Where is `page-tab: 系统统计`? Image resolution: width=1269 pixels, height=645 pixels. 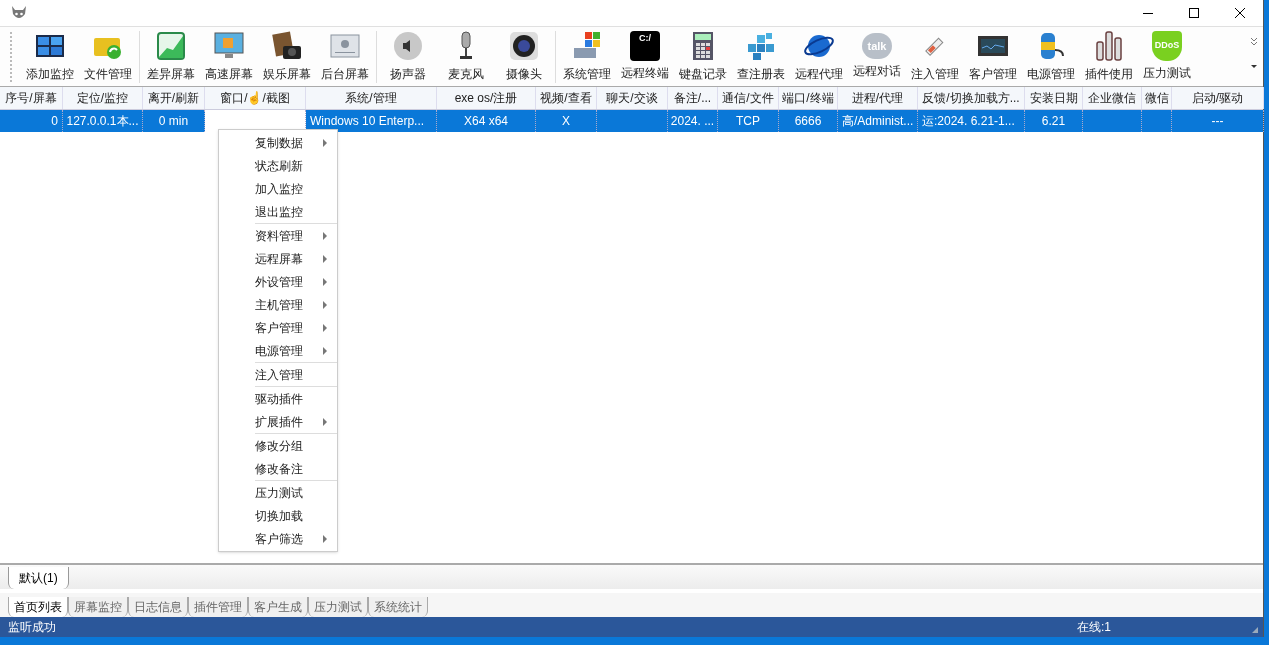 page-tab: 系统统计 is located at coordinates (398, 607).